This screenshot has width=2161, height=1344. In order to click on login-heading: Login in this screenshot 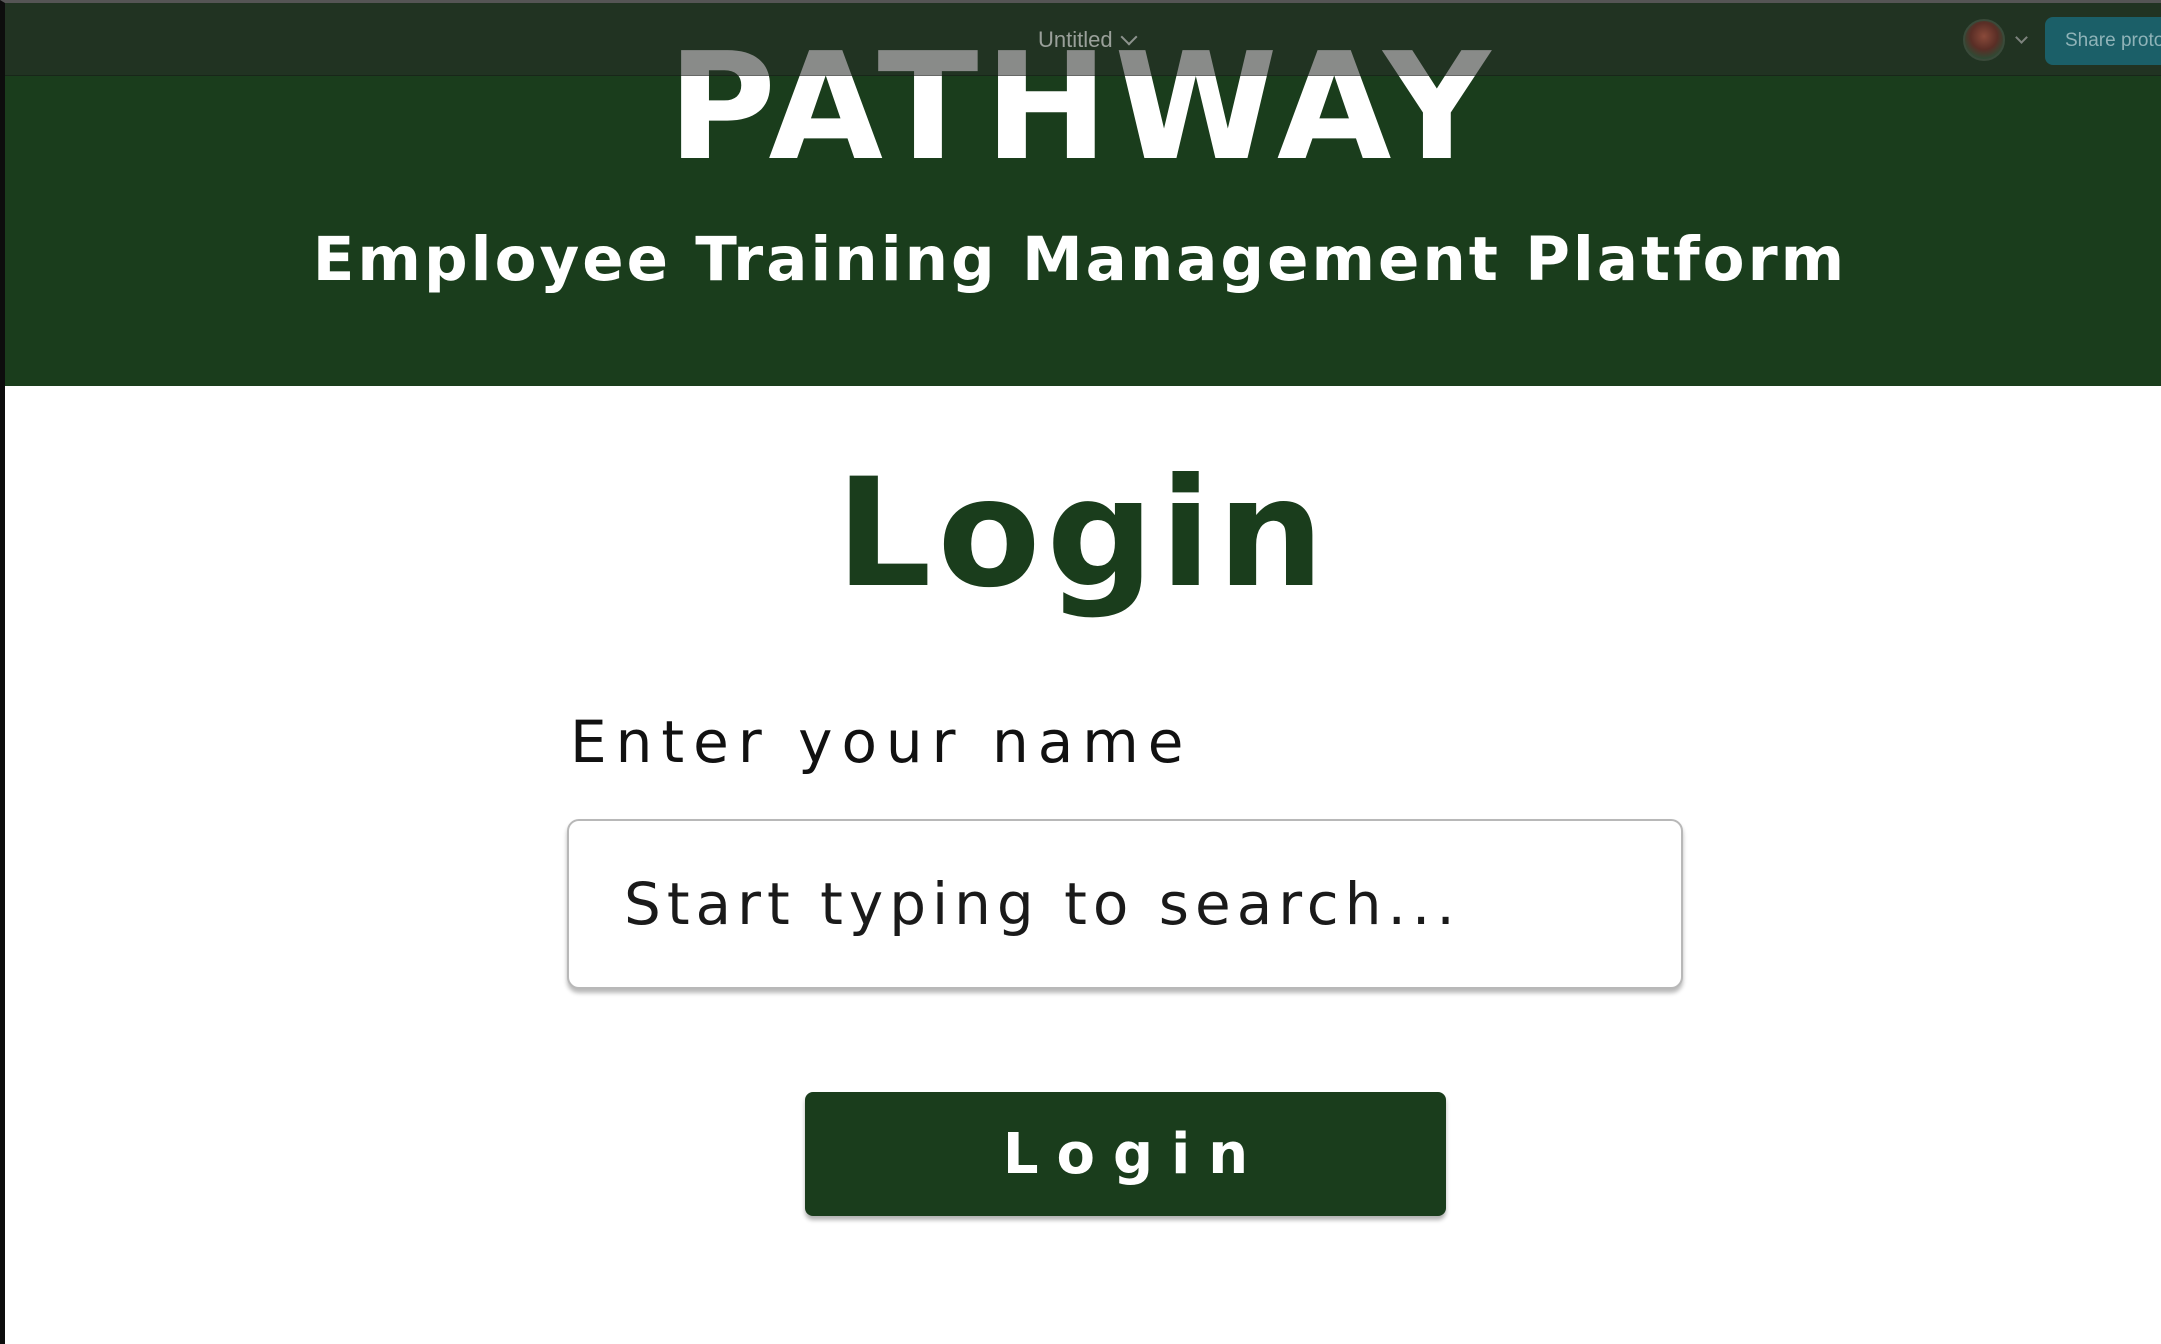, I will do `click(1083, 534)`.